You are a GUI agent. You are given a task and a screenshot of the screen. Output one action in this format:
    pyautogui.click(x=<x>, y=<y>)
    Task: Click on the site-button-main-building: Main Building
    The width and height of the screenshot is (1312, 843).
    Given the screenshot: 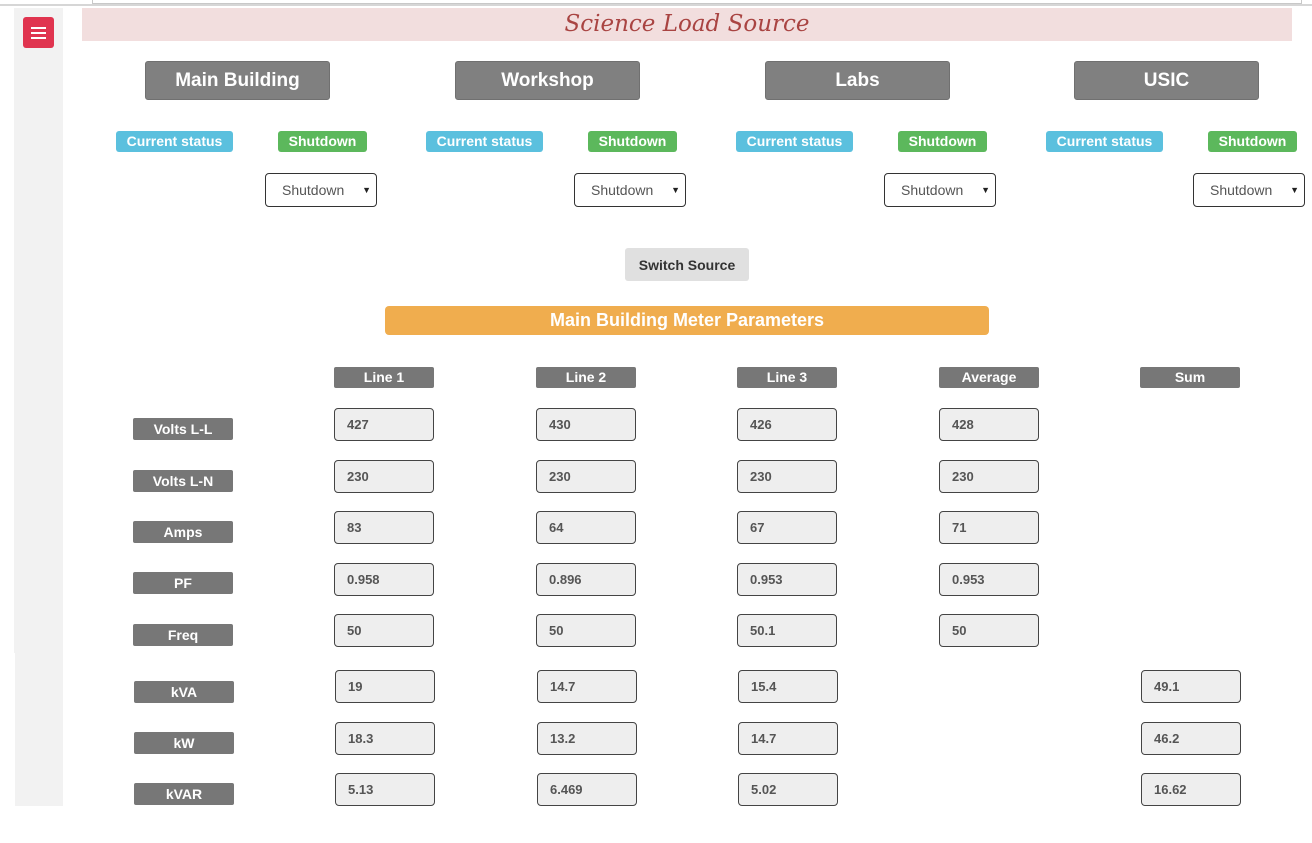 What is the action you would take?
    pyautogui.click(x=237, y=80)
    